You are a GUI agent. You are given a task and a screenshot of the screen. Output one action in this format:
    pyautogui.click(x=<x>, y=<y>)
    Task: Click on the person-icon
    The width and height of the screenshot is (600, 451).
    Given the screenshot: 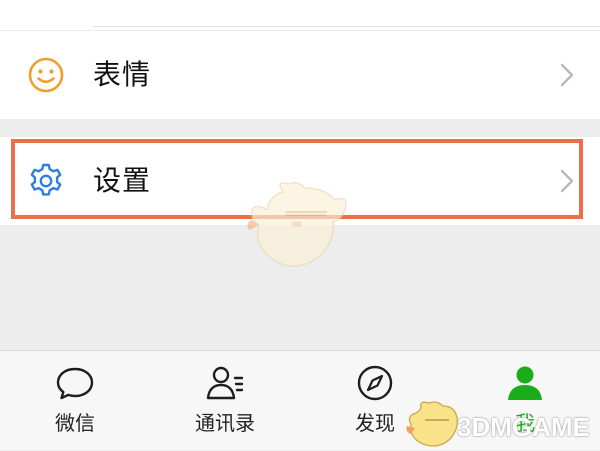 What is the action you would take?
    pyautogui.click(x=525, y=383)
    